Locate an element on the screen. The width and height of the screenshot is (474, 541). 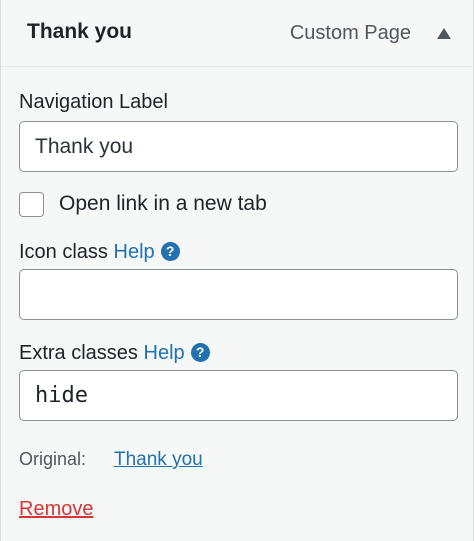
icon-class-help-link: Help is located at coordinates (134, 252).